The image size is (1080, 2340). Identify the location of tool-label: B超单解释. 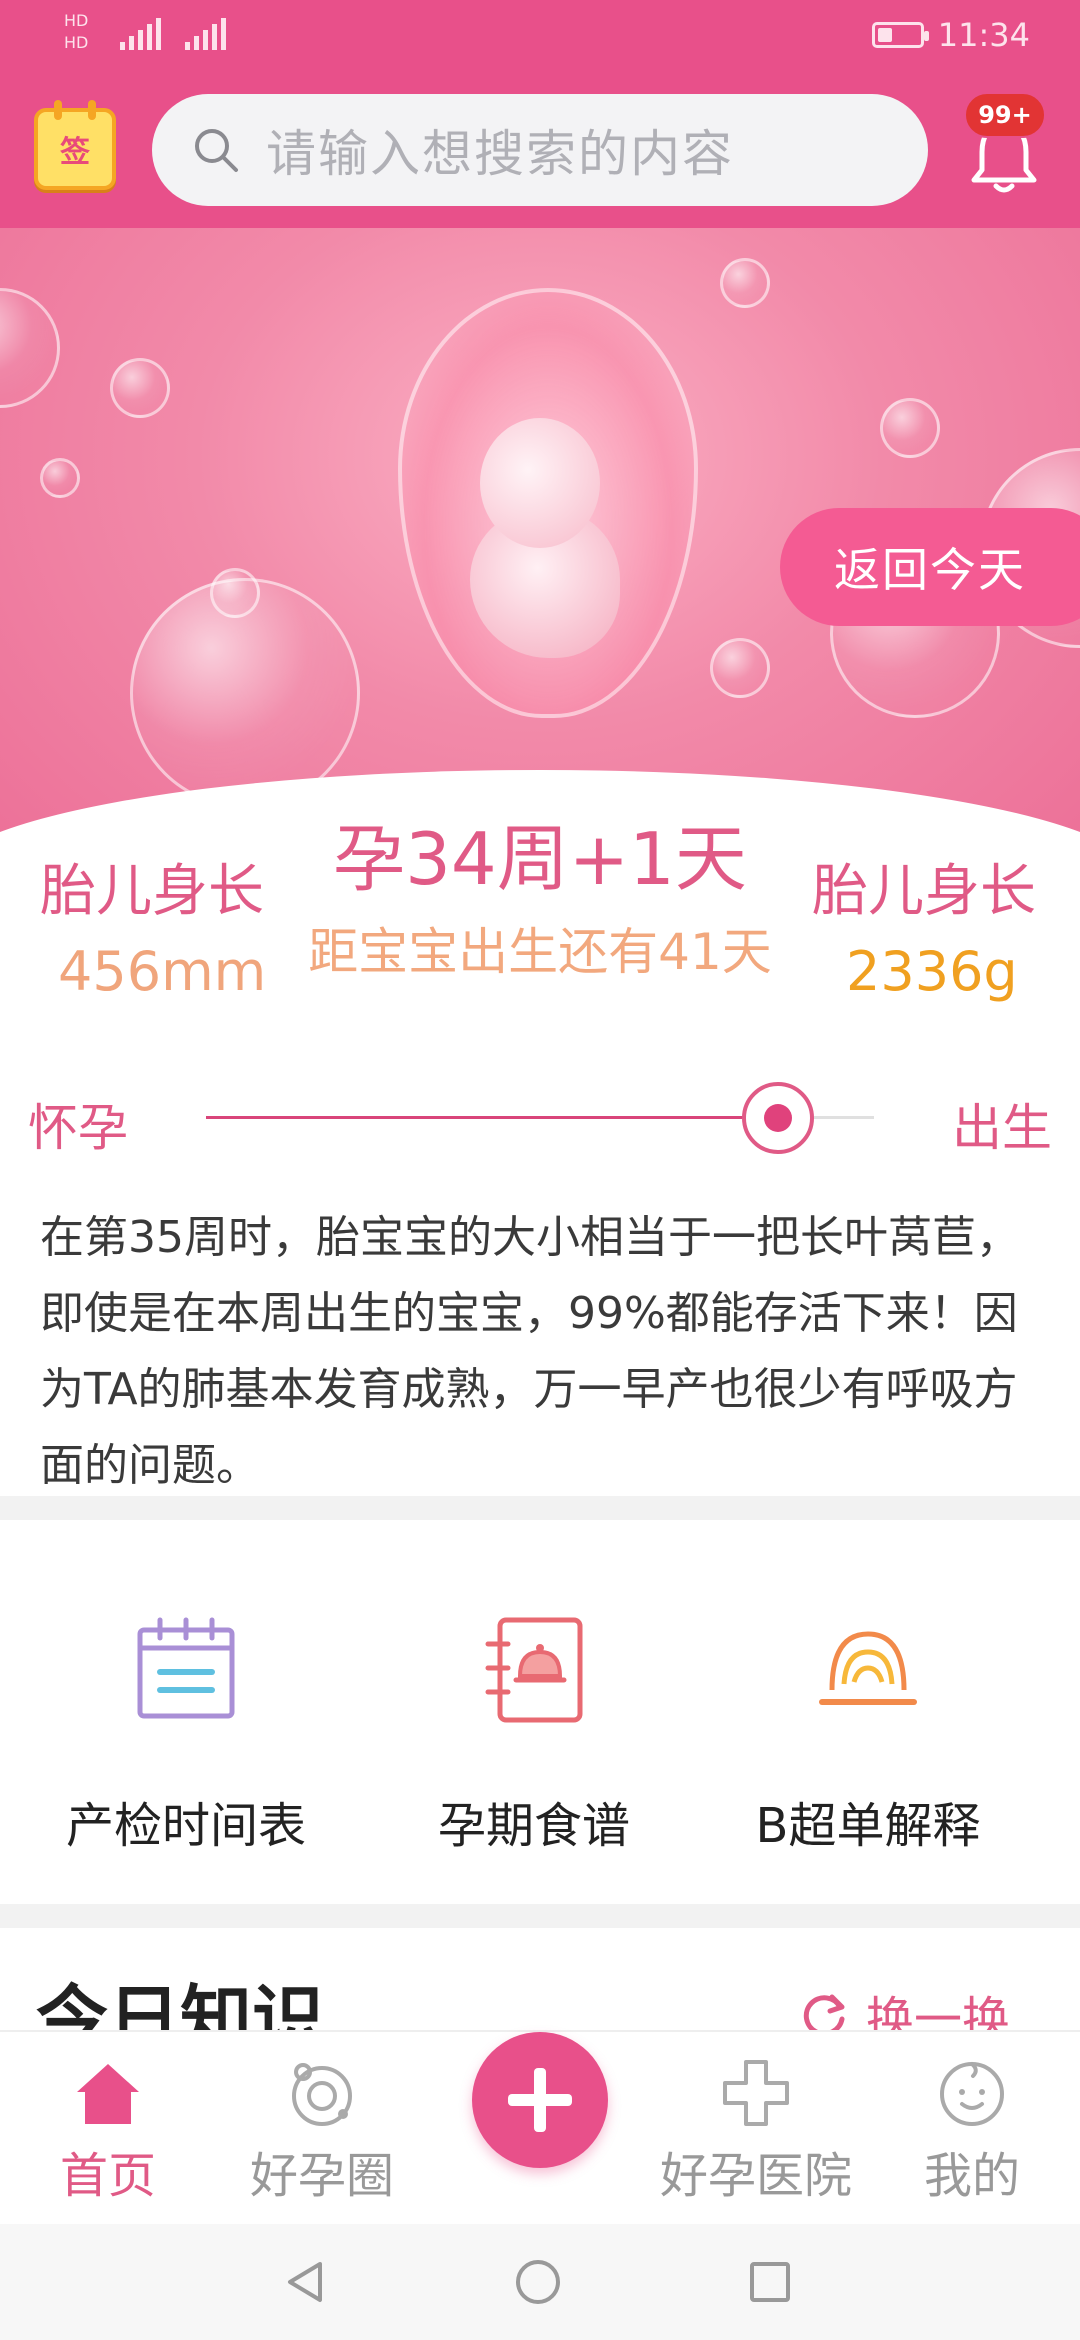
(868, 1826).